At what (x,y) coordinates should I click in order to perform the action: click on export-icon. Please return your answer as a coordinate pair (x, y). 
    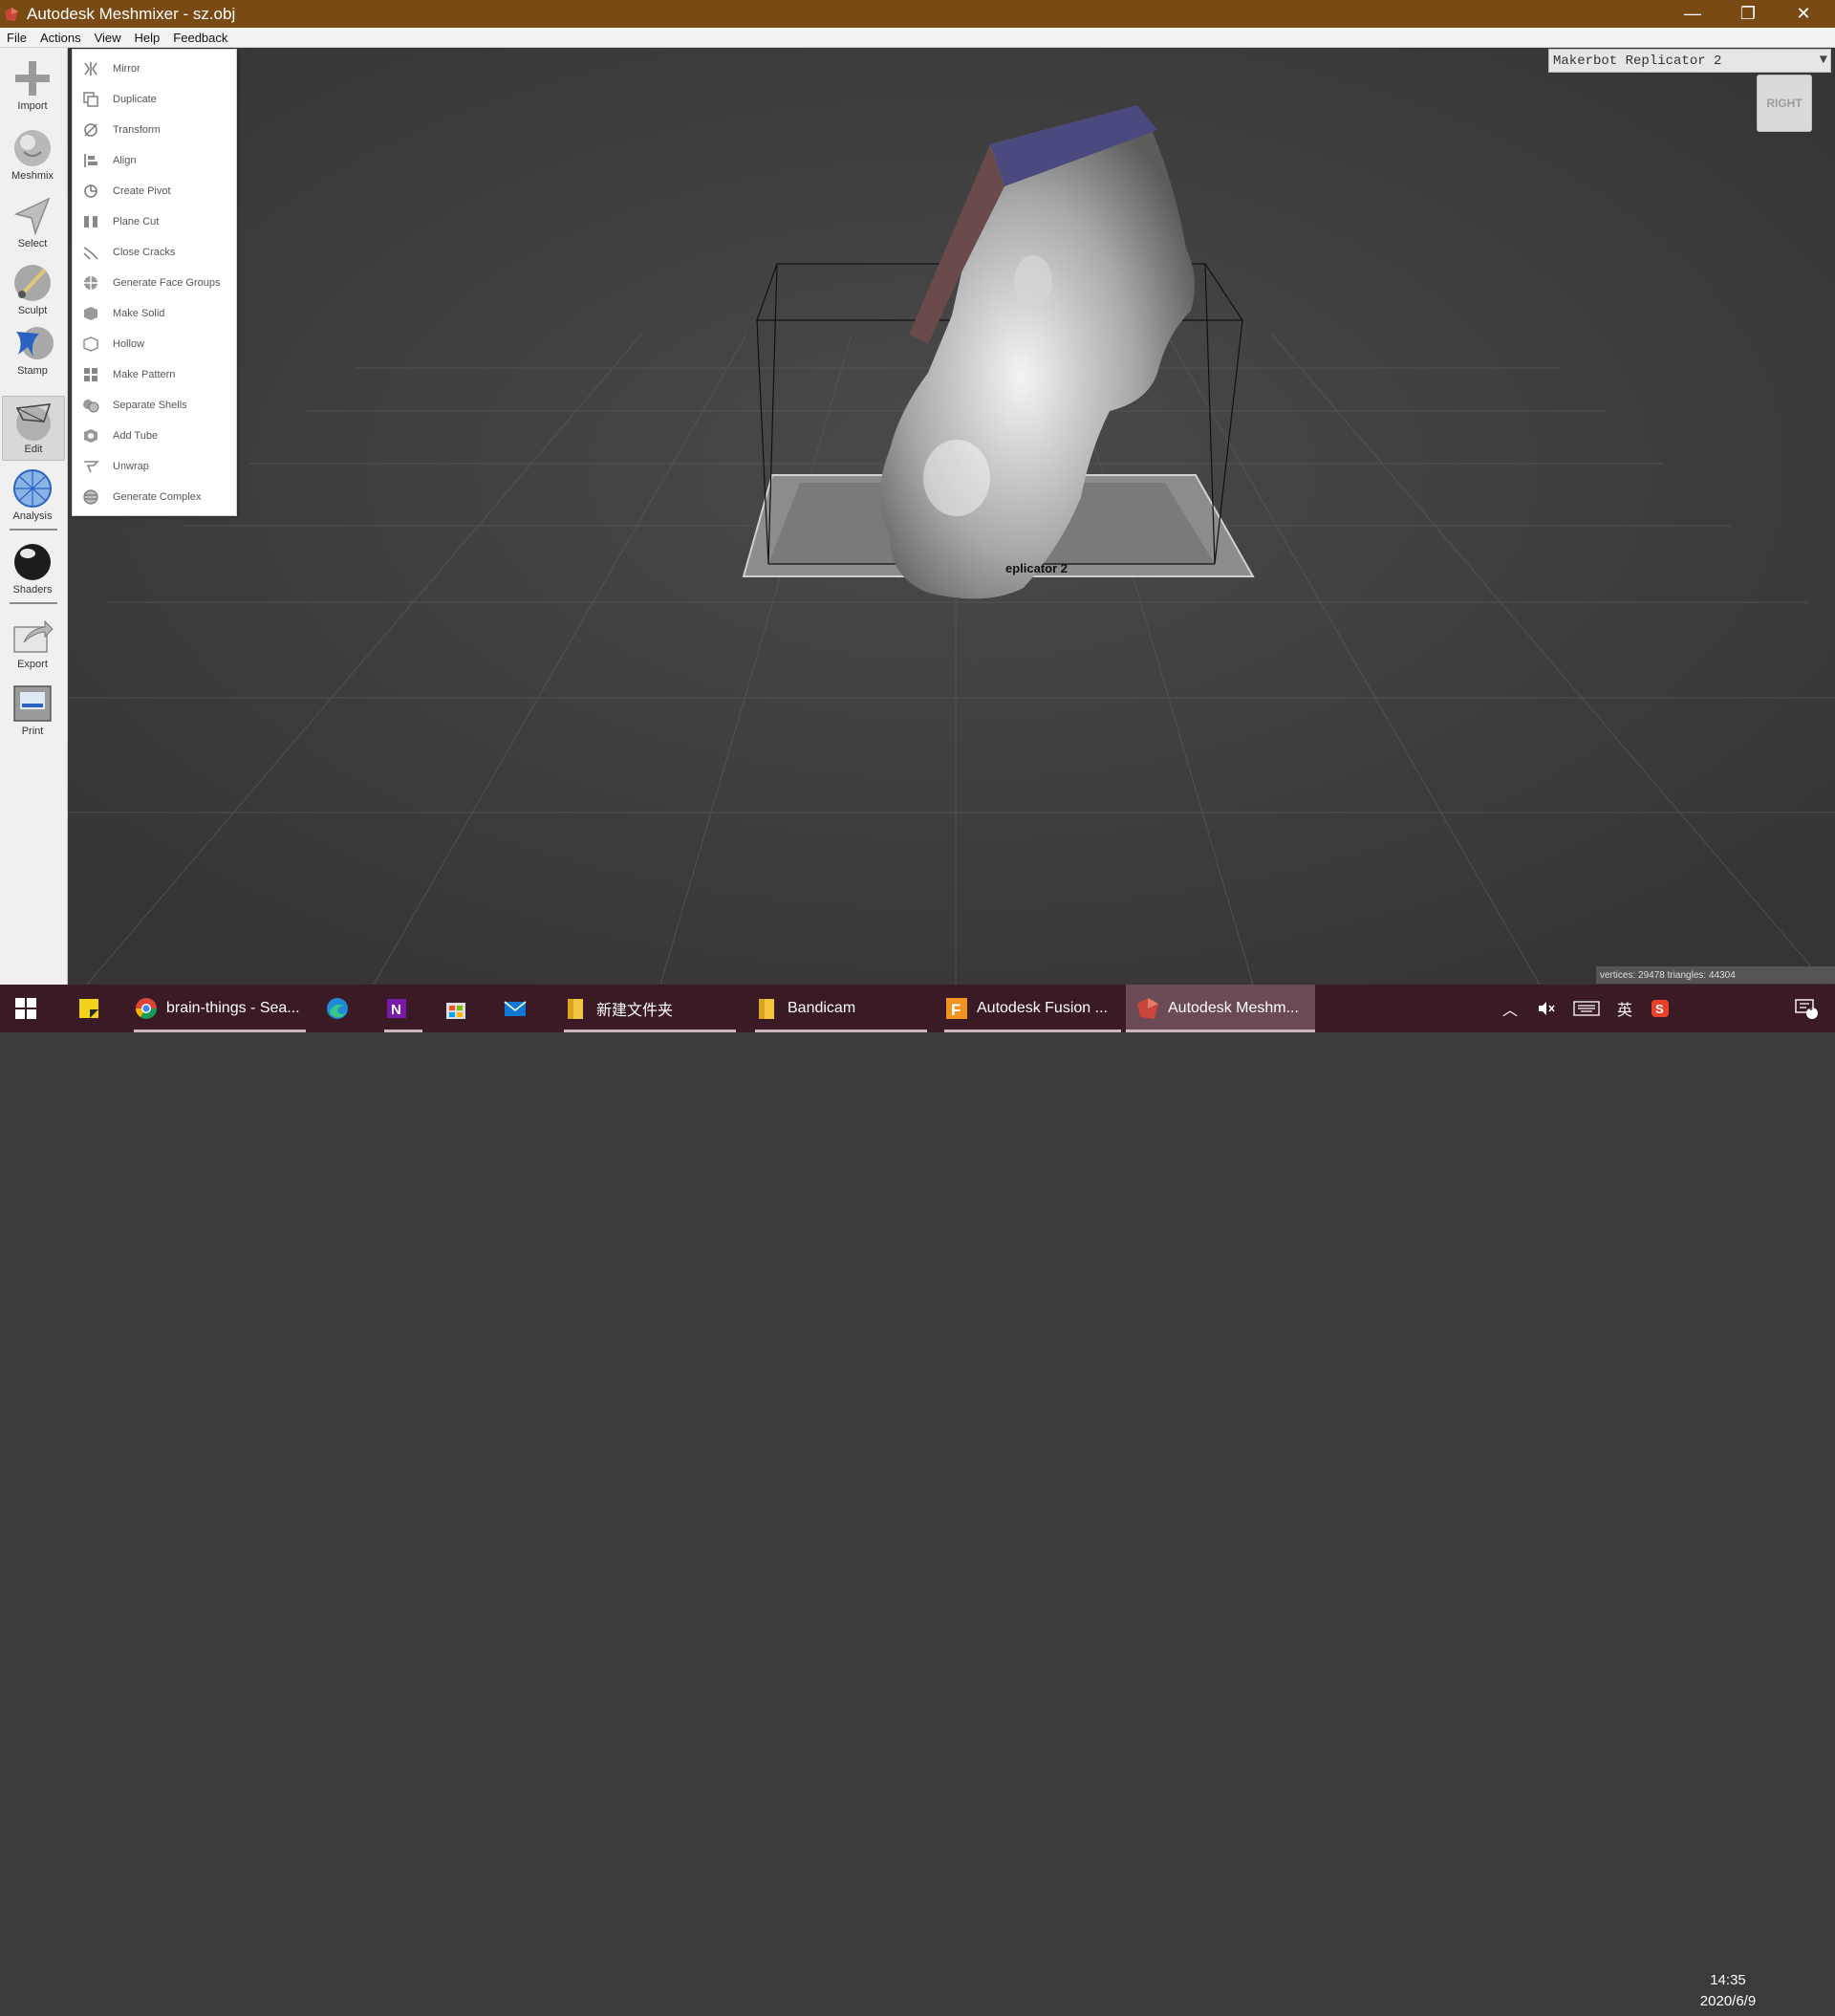
    Looking at the image, I should click on (33, 636).